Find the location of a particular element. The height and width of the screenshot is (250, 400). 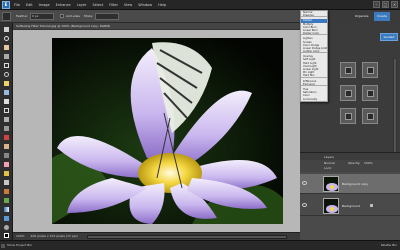

crop-tool is located at coordinates (6, 110).